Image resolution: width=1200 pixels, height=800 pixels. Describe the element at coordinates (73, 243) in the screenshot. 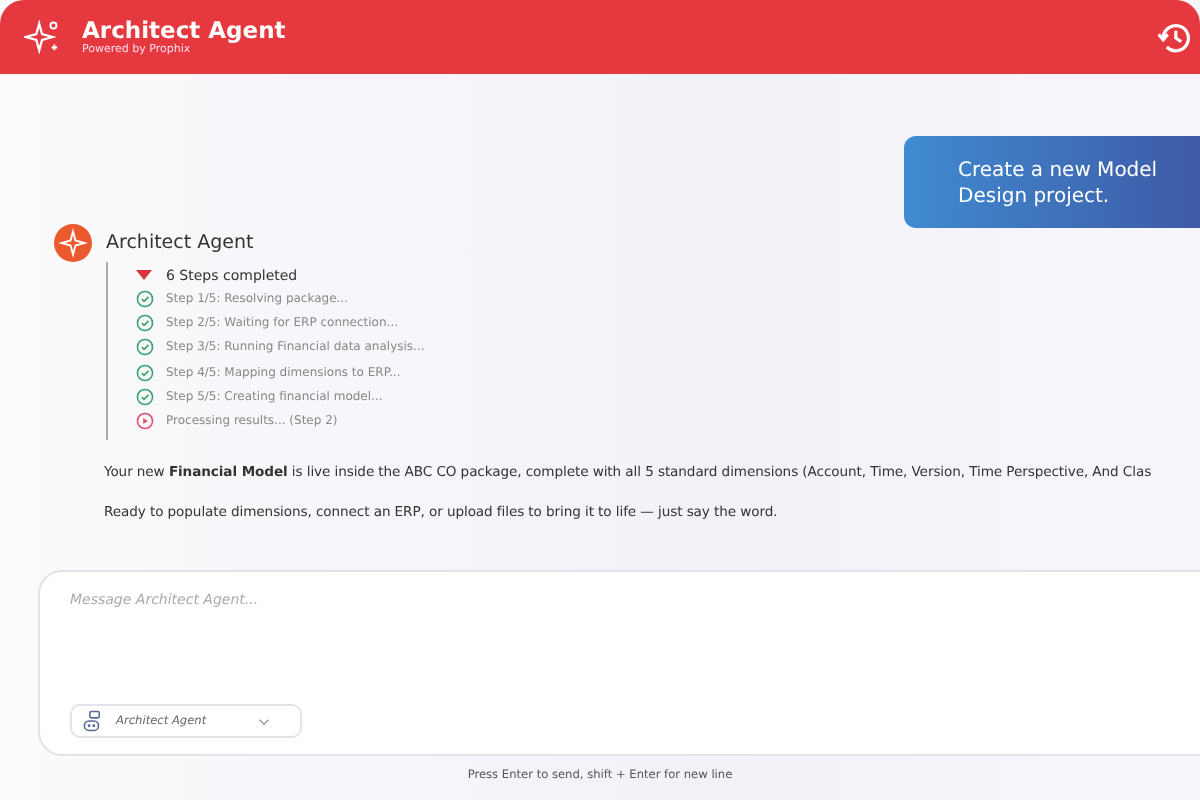

I see `agent-avatar-icon` at that location.